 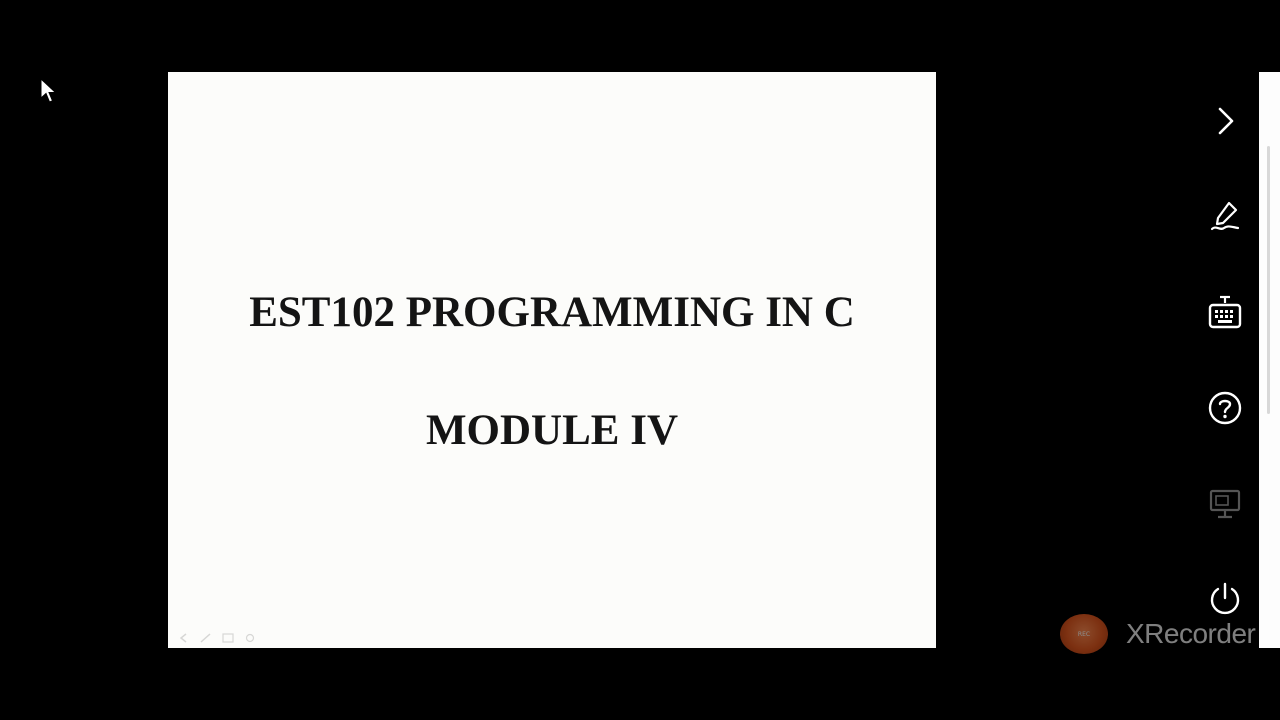 What do you see at coordinates (1084, 634) in the screenshot?
I see `recorder-logo-icon: REC` at bounding box center [1084, 634].